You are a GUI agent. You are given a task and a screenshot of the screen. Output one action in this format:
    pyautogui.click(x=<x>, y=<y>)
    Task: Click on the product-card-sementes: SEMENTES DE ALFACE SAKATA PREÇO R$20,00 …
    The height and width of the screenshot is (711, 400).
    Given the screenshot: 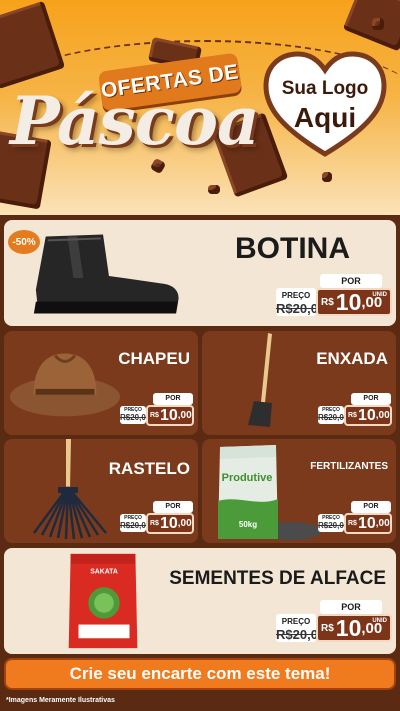 What is the action you would take?
    pyautogui.click(x=200, y=601)
    